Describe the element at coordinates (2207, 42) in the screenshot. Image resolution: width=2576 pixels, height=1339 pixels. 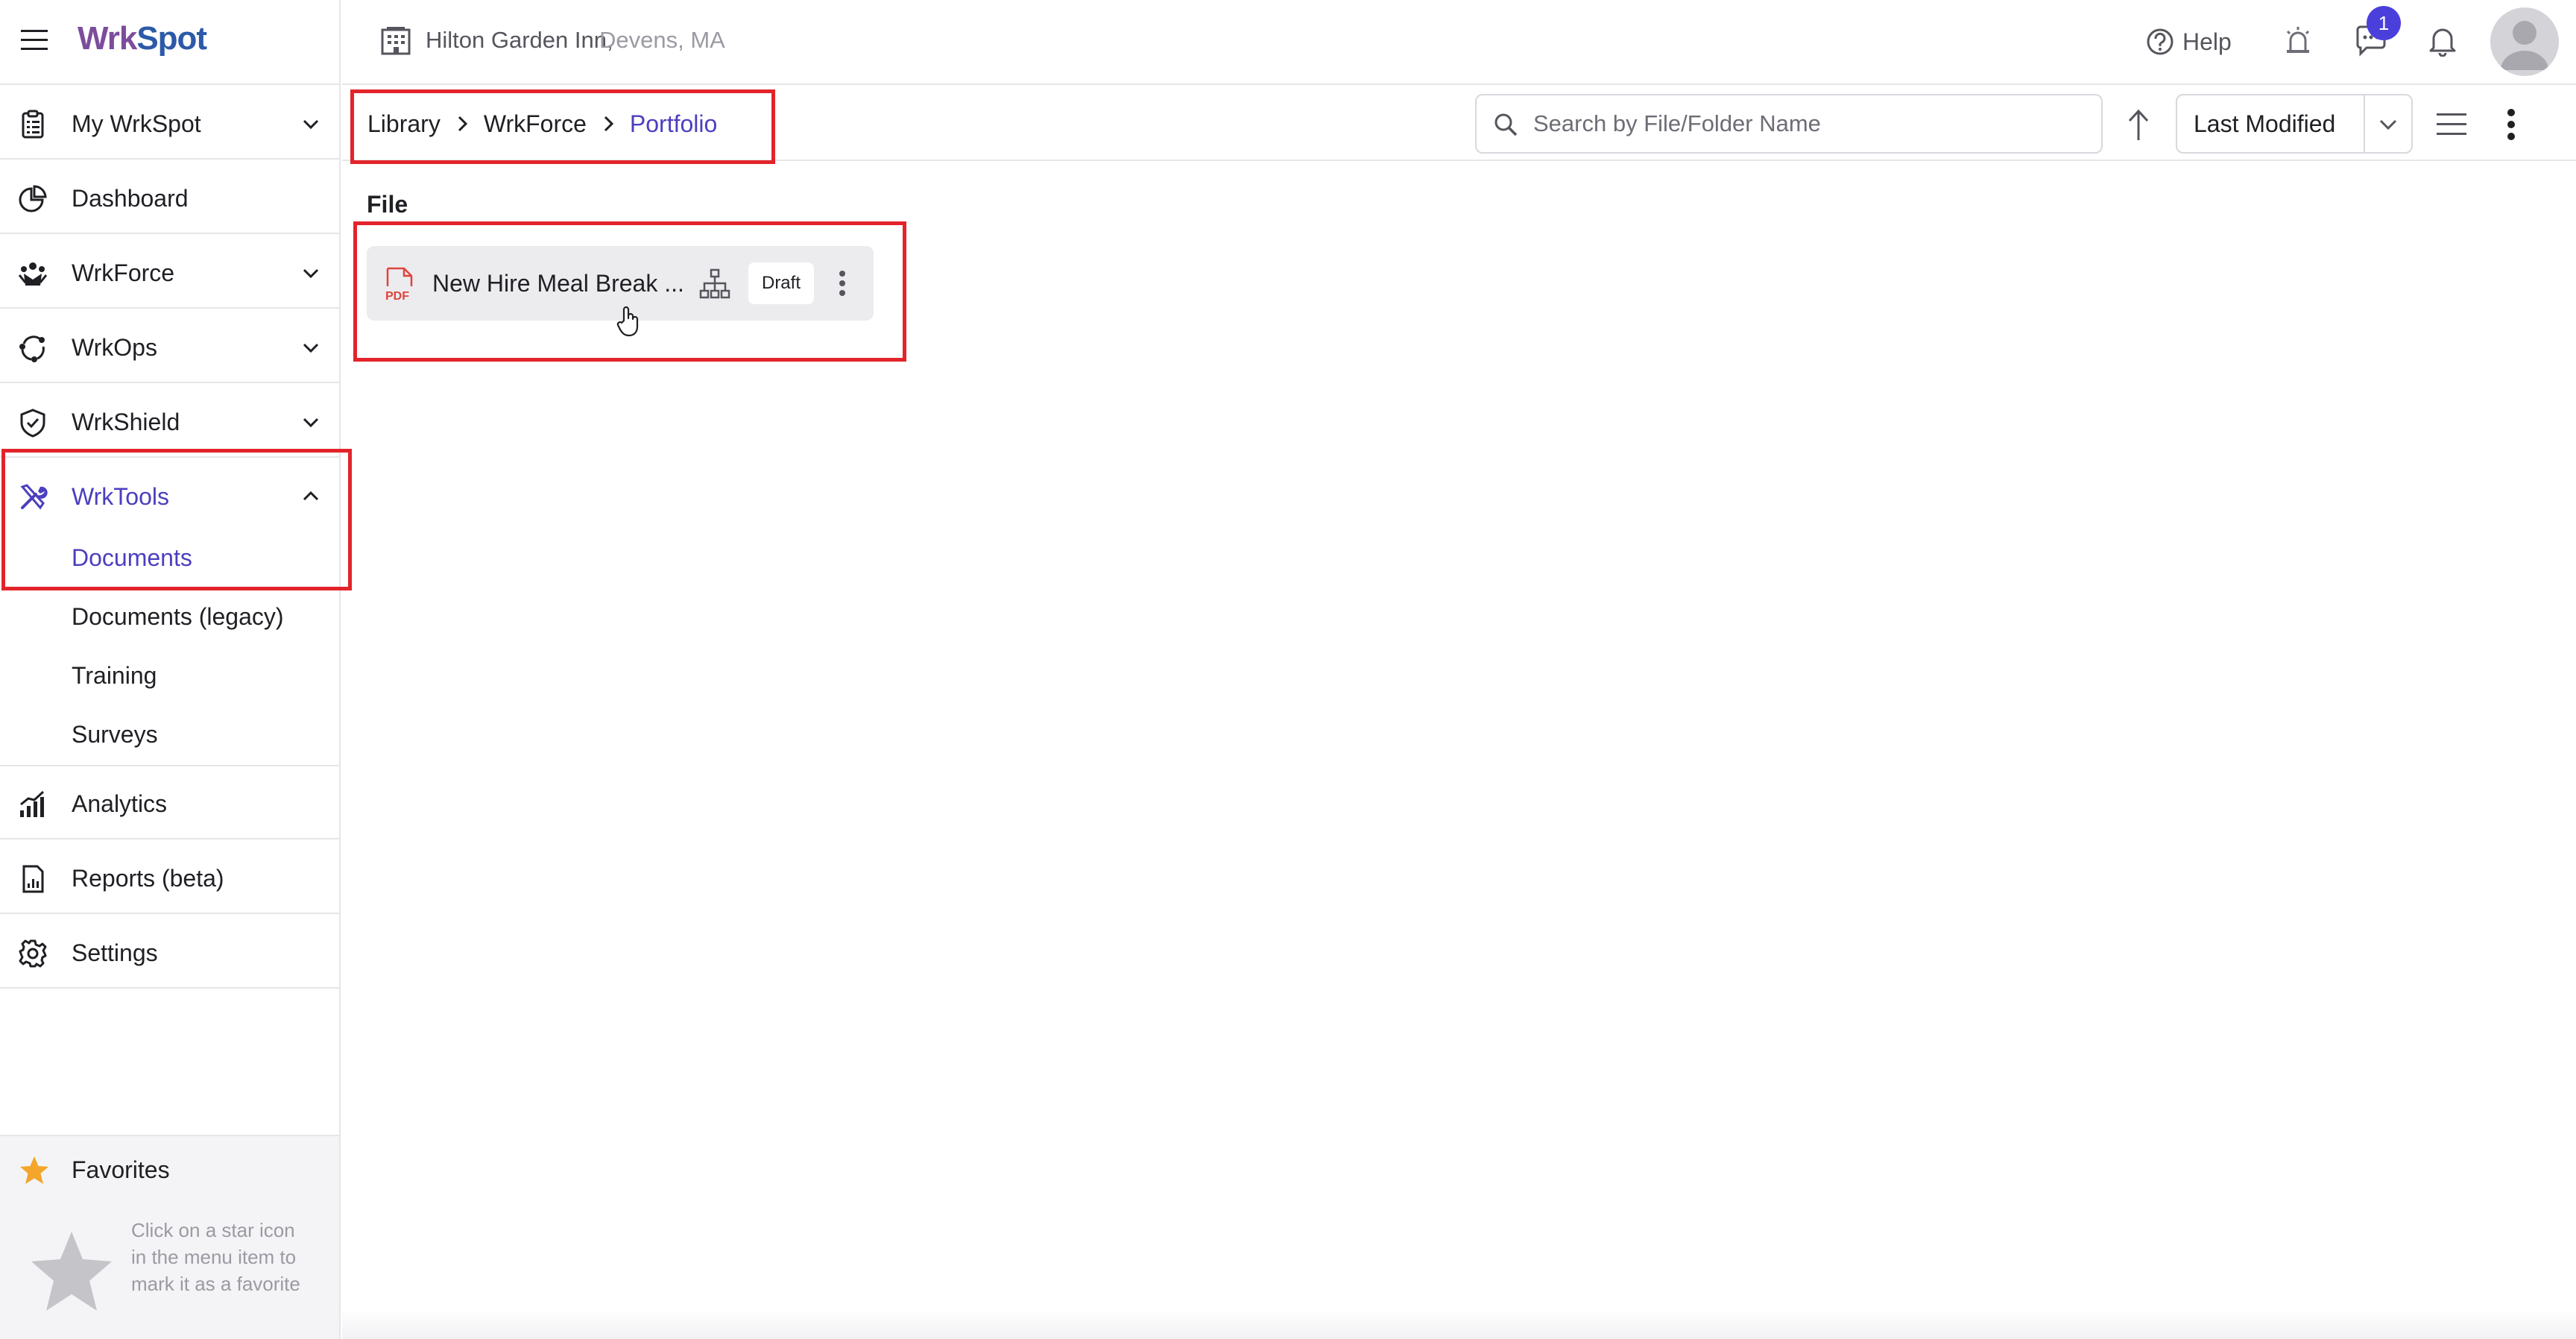
I see `help-button: Help` at that location.